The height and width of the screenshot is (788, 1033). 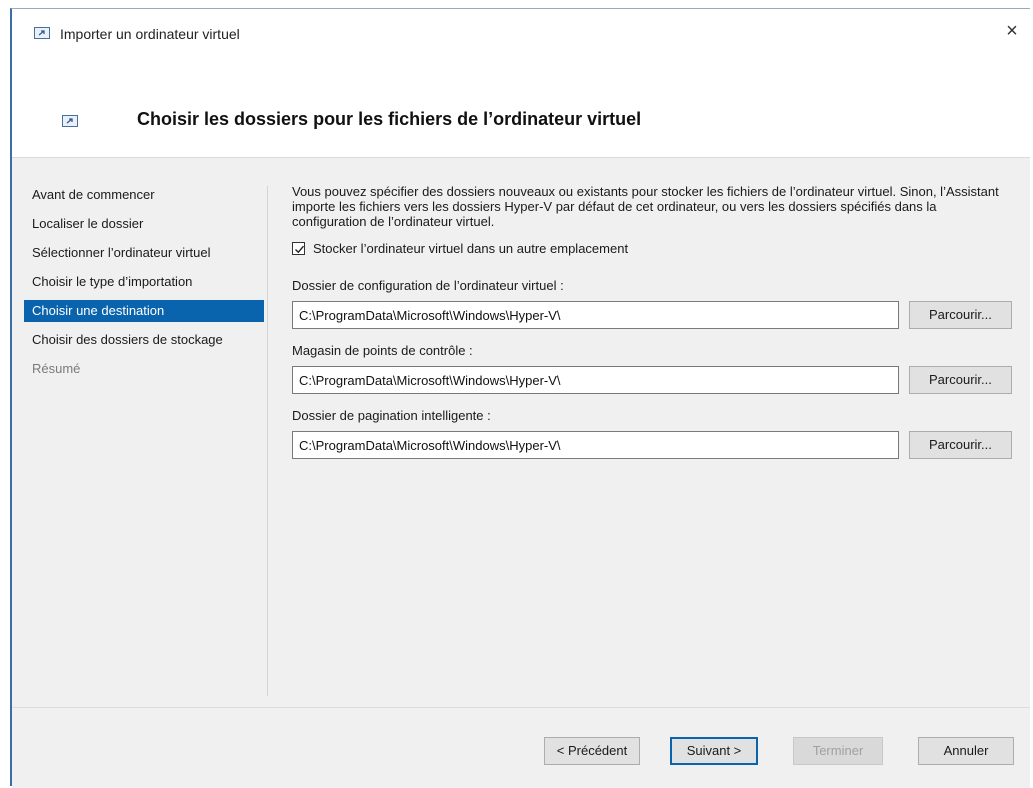 I want to click on close-button: ×, so click(x=1012, y=31).